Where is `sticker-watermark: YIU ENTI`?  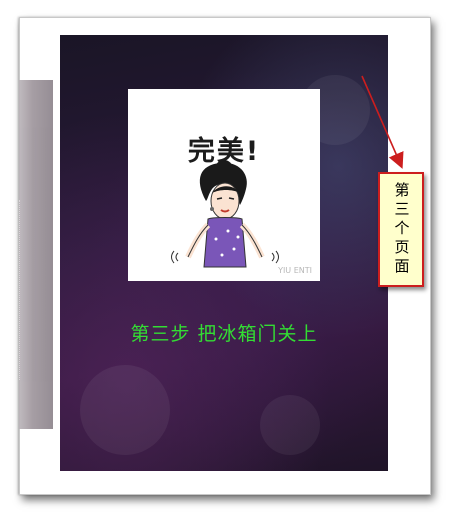 sticker-watermark: YIU ENTI is located at coordinates (295, 270).